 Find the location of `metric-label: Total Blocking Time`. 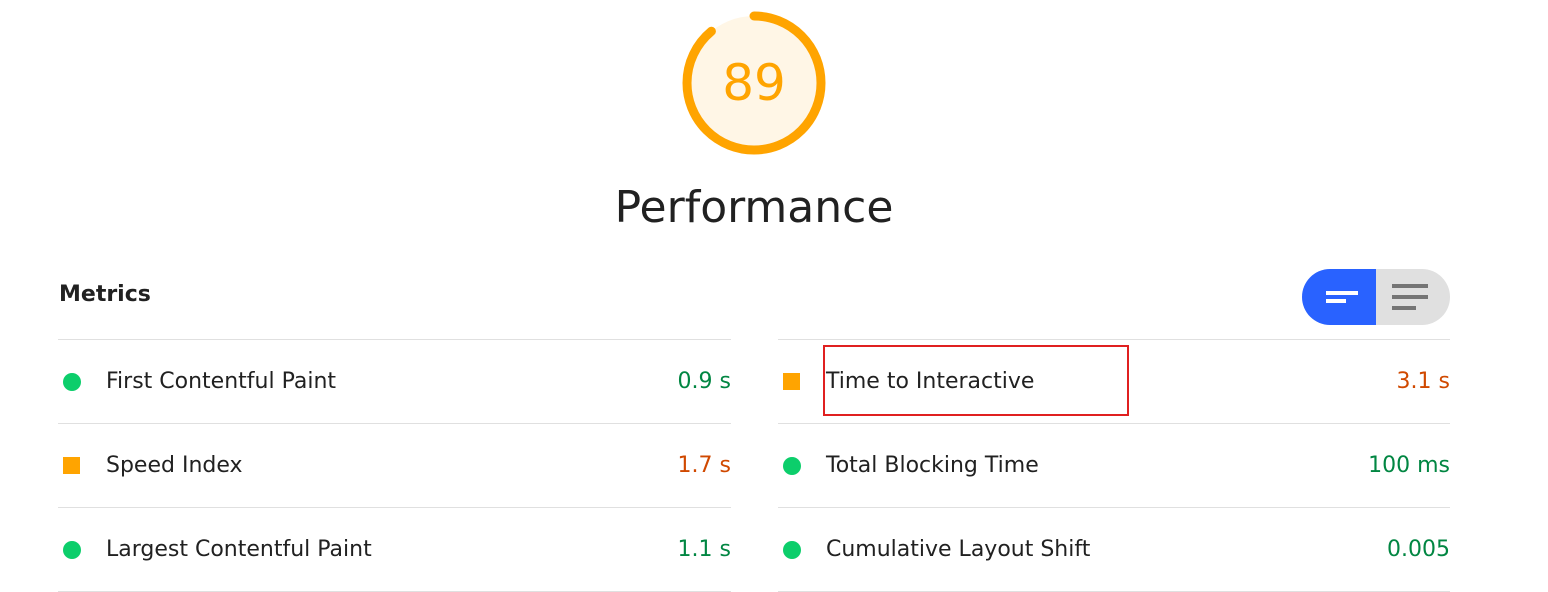

metric-label: Total Blocking Time is located at coordinates (932, 465).